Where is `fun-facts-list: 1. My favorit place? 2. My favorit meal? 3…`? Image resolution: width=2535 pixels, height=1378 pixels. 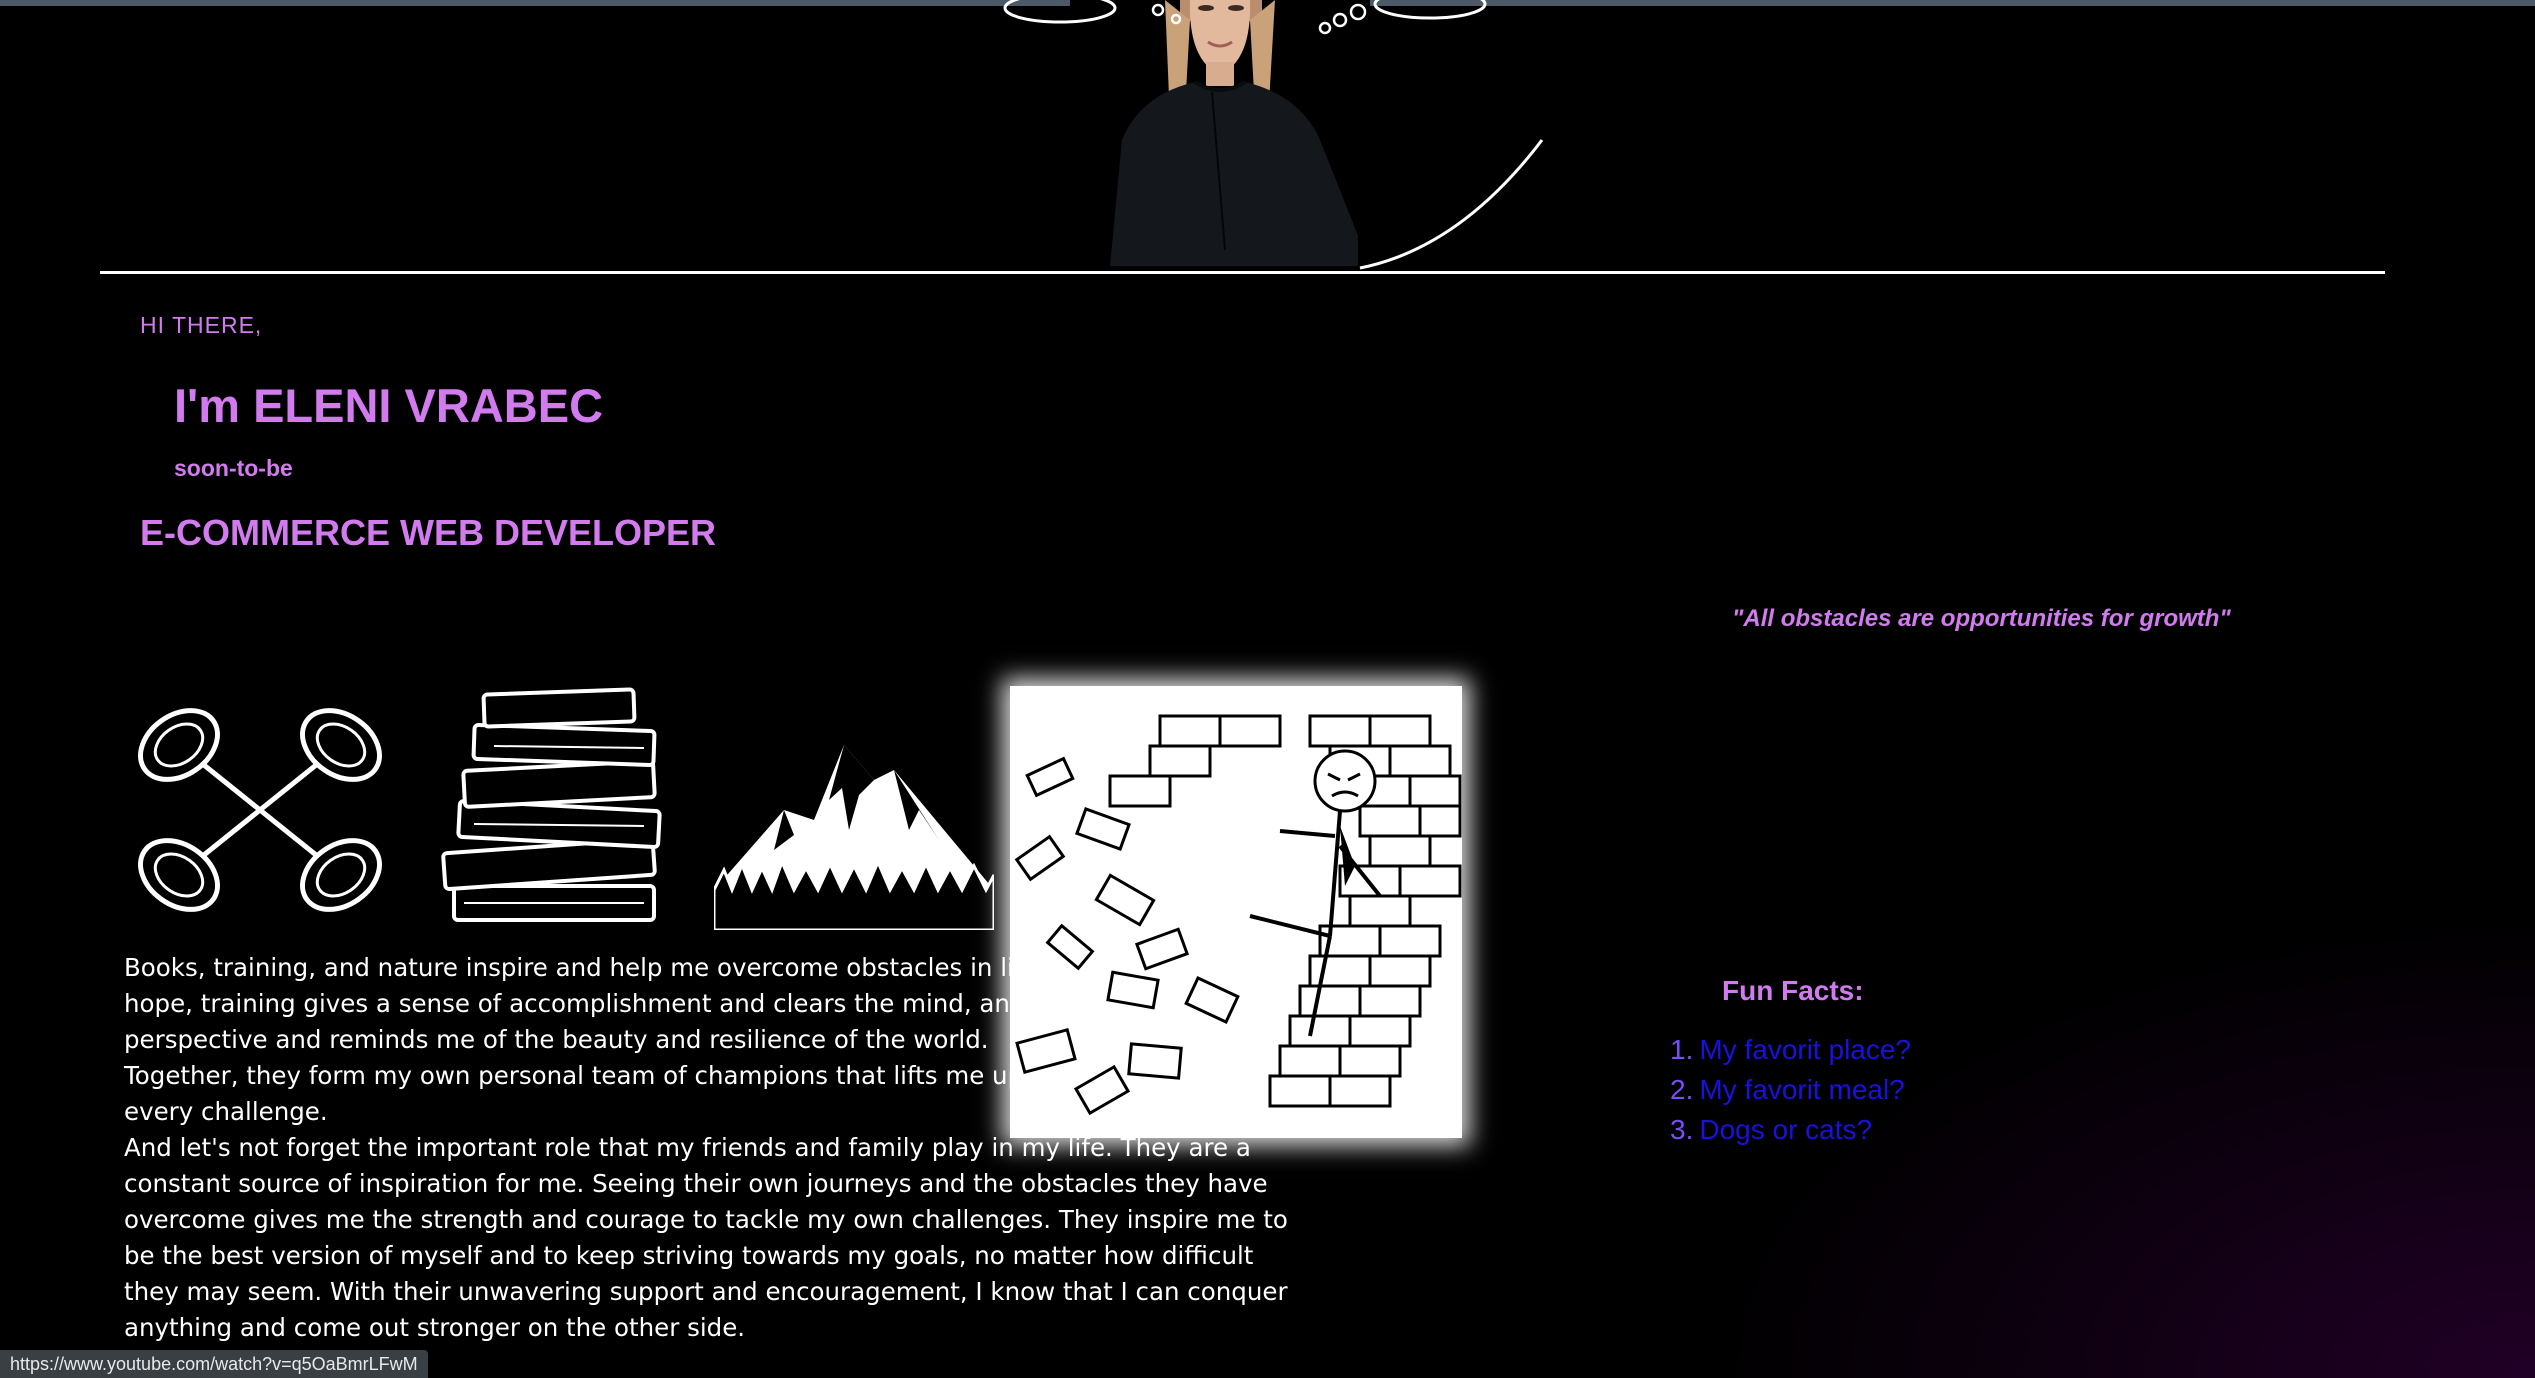 fun-facts-list: 1. My favorit place? 2. My favorit meal? 3… is located at coordinates (1790, 1090).